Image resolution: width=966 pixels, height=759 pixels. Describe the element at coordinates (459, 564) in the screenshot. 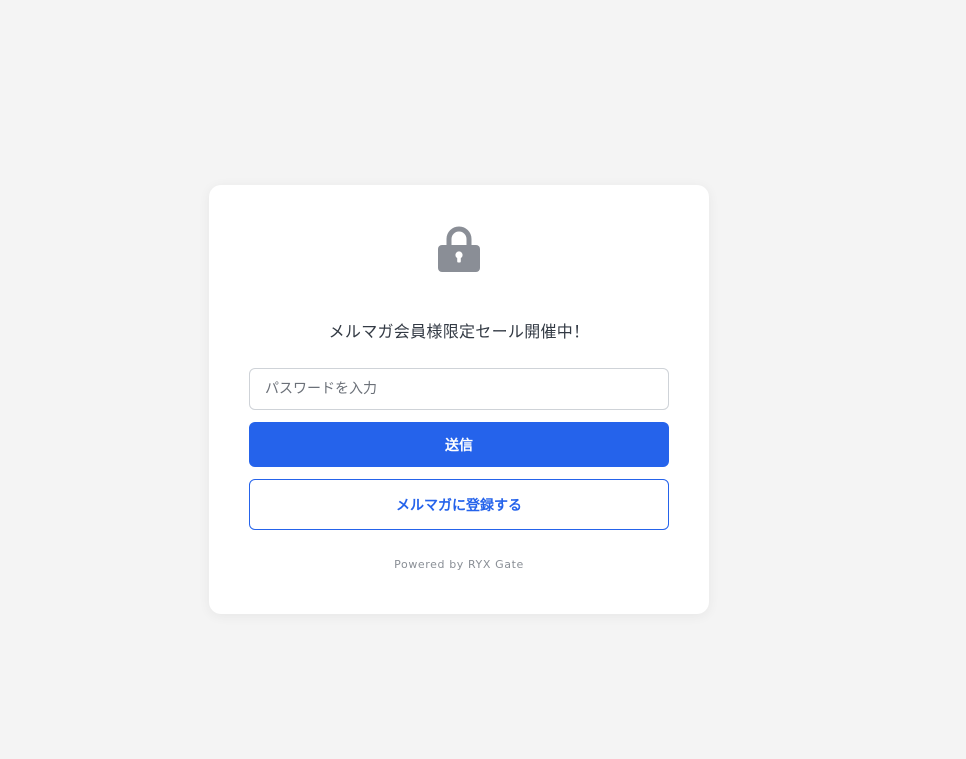

I see `powered-by-text: Powered by RYX Gate` at that location.